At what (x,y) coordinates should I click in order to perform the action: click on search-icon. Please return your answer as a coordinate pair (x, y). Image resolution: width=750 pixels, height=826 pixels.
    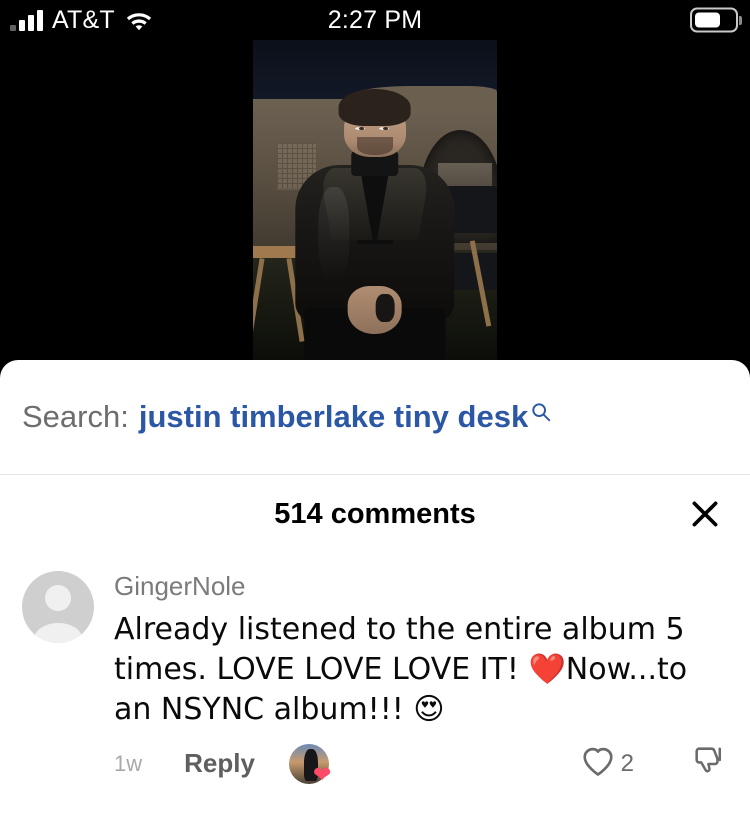
    Looking at the image, I should click on (541, 413).